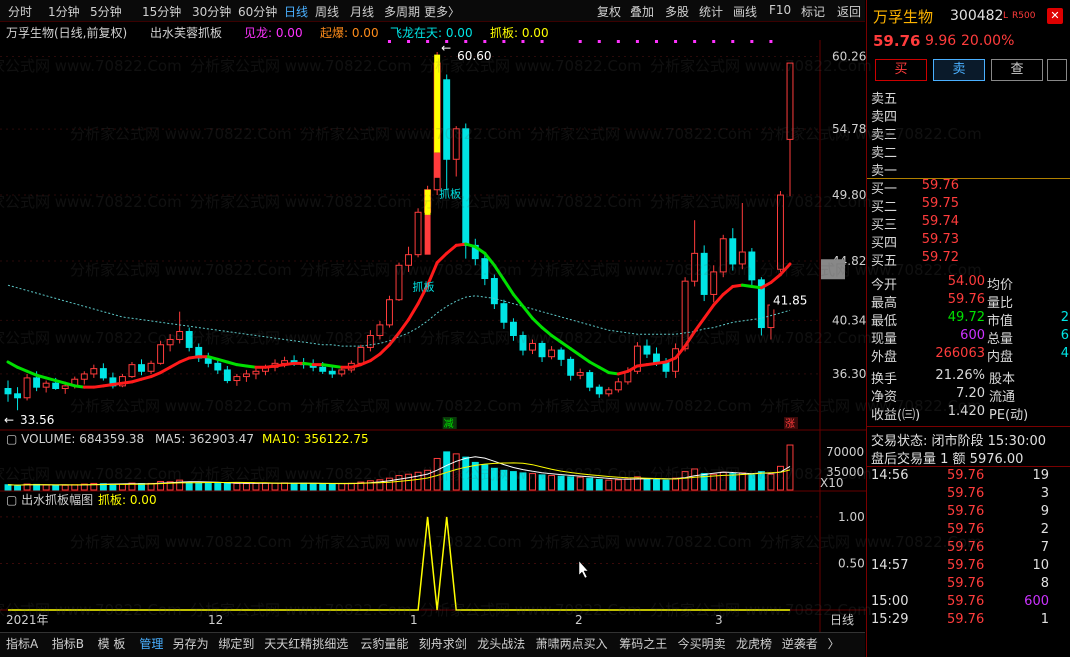 The width and height of the screenshot is (1070, 657). I want to click on close-icon: ✕, so click(1055, 16).